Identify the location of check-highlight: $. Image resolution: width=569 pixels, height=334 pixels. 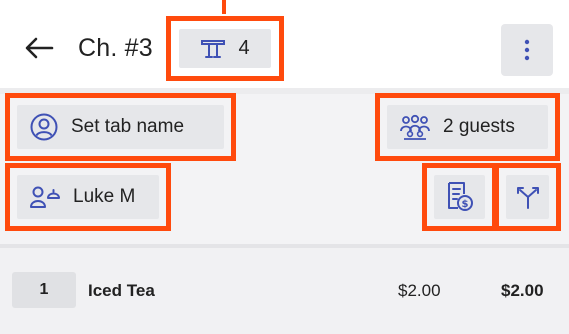
(459, 197).